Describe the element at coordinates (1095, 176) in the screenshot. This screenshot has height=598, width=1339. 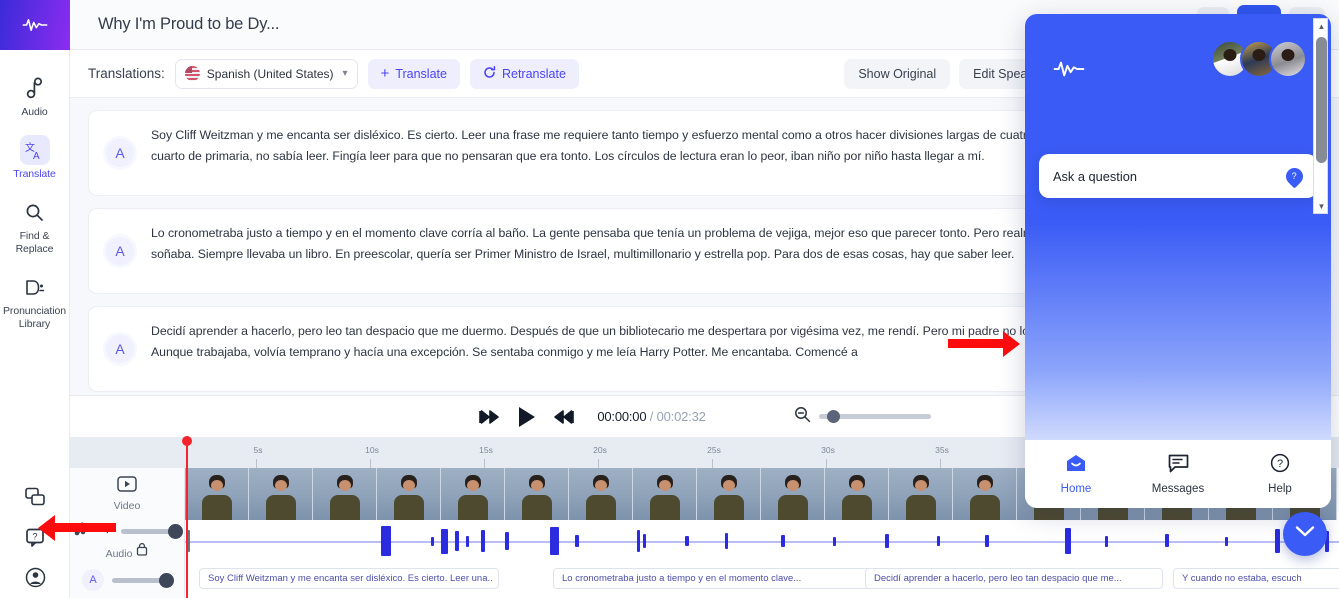
I see `ask-question-placeholder: Ask a question` at that location.